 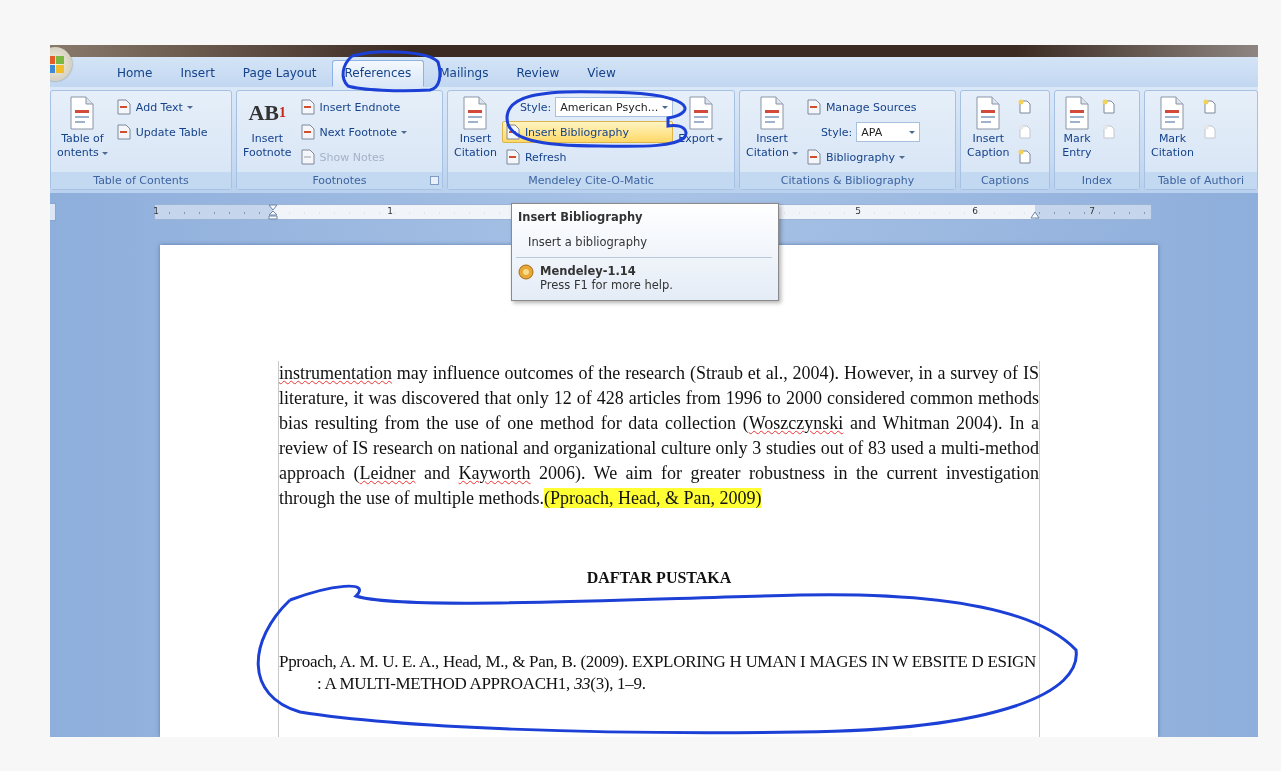 What do you see at coordinates (538, 73) in the screenshot?
I see `ribbon-tab: Review` at bounding box center [538, 73].